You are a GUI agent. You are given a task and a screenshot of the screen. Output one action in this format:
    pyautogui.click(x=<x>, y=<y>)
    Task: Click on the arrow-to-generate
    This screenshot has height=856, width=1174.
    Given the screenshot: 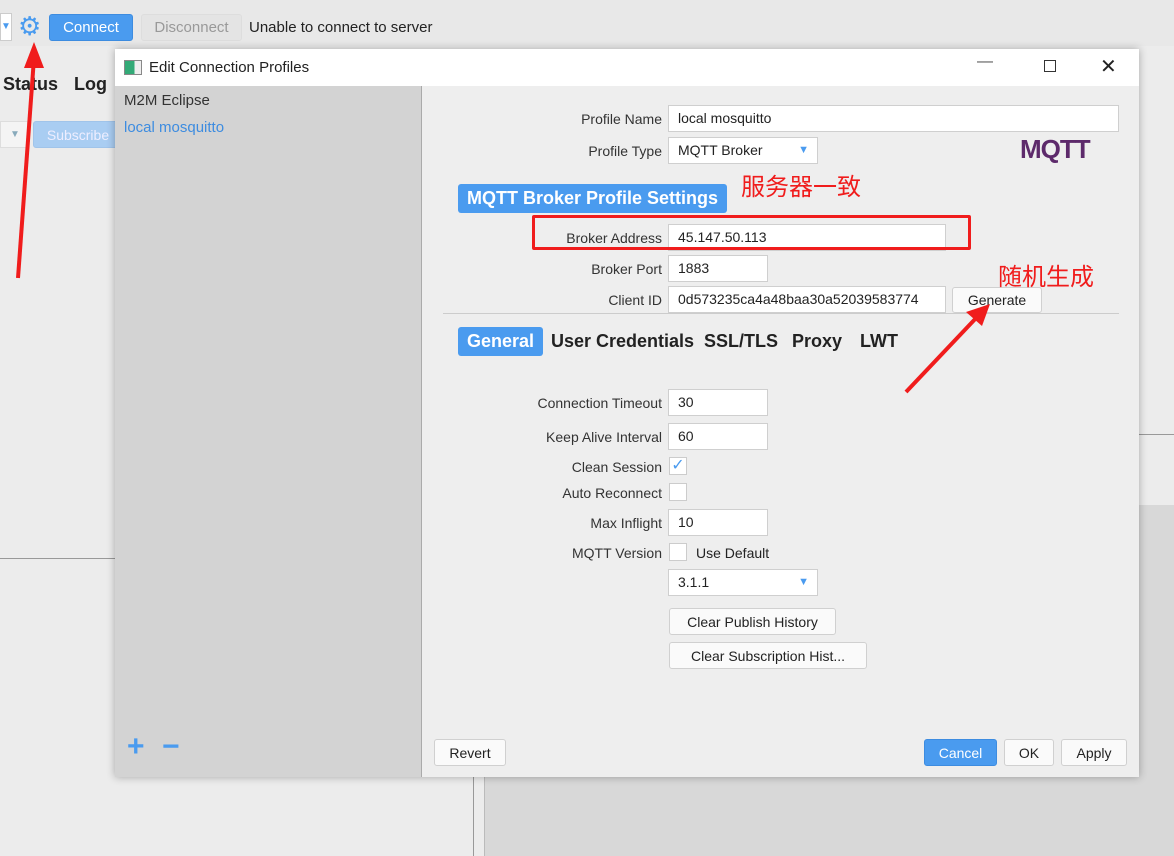 What is the action you would take?
    pyautogui.click(x=942, y=354)
    